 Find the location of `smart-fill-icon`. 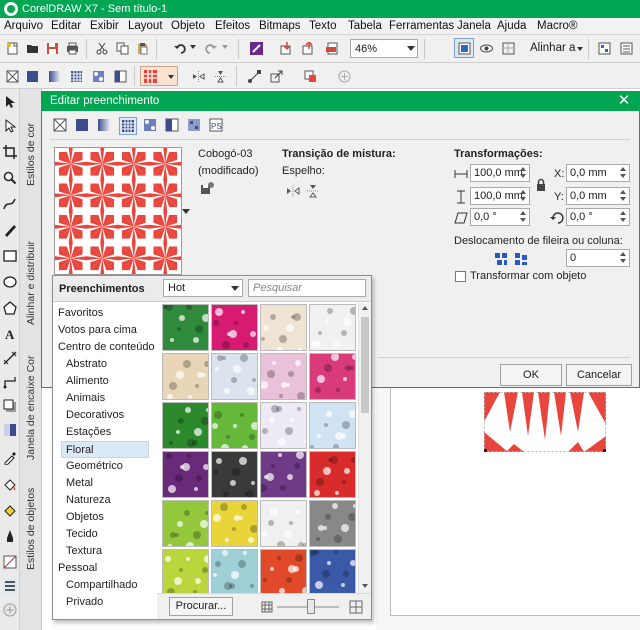

smart-fill-icon is located at coordinates (10, 510).